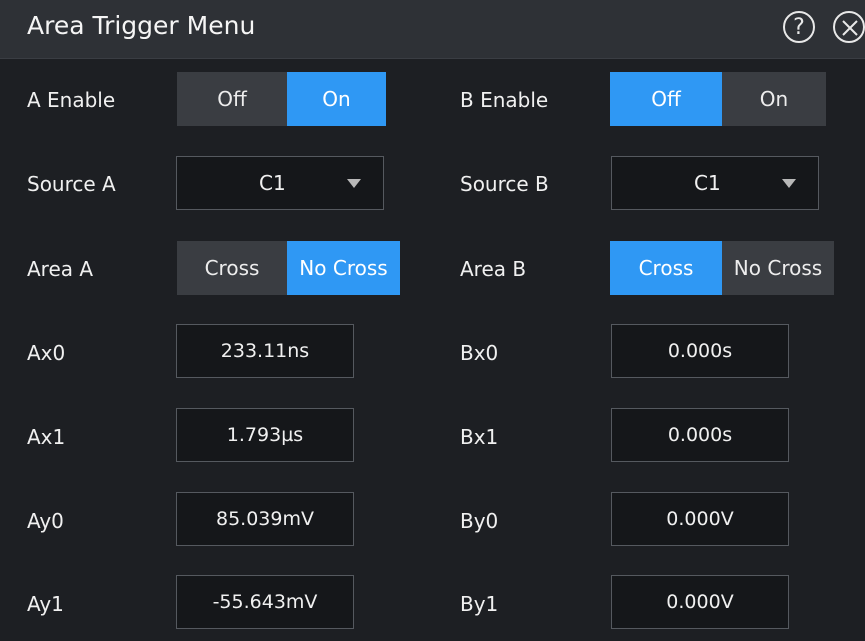 The height and width of the screenshot is (641, 865). Describe the element at coordinates (493, 269) in the screenshot. I see `area-b-label: Area B` at that location.